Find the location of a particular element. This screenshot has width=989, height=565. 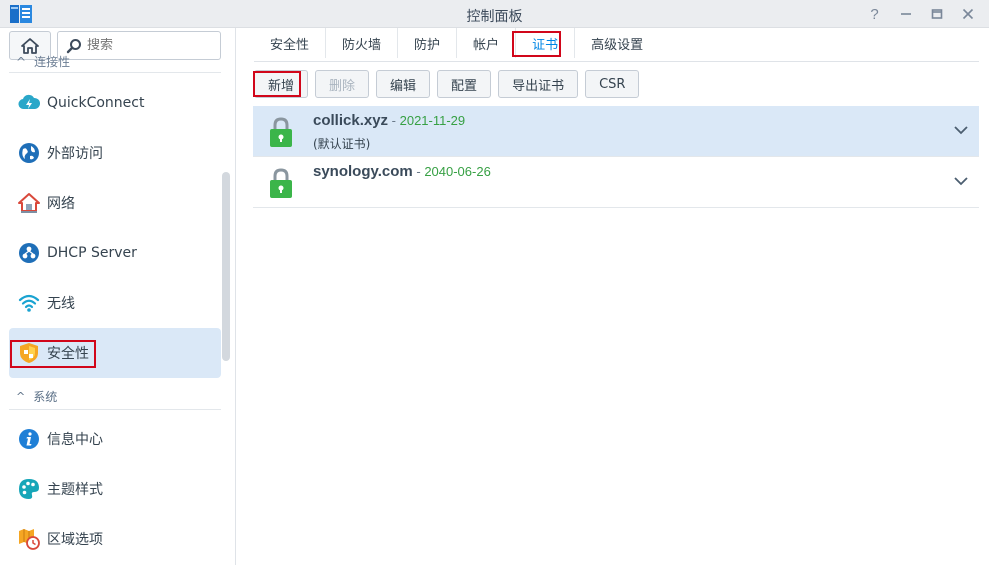

sidebar-item-label: 外部访问 is located at coordinates (75, 154).